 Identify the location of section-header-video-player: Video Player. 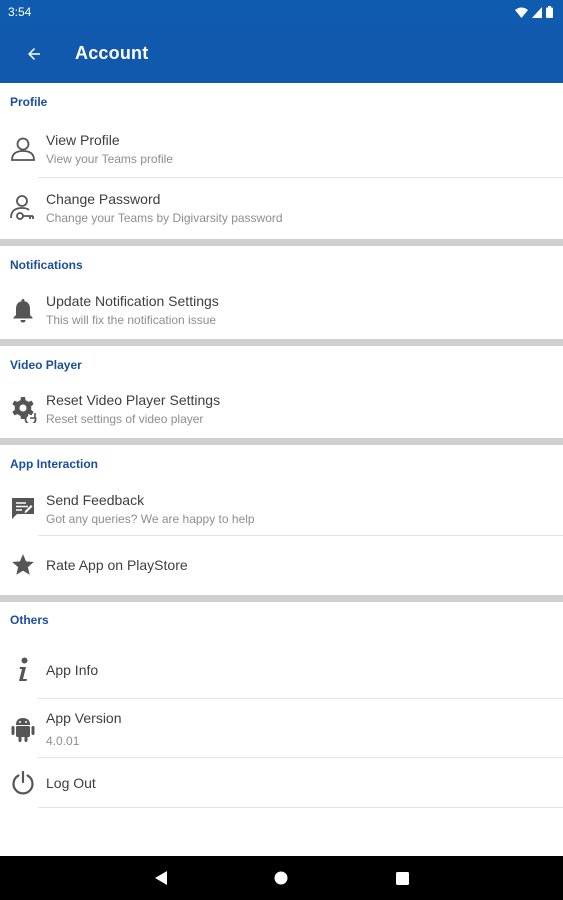
(46, 365).